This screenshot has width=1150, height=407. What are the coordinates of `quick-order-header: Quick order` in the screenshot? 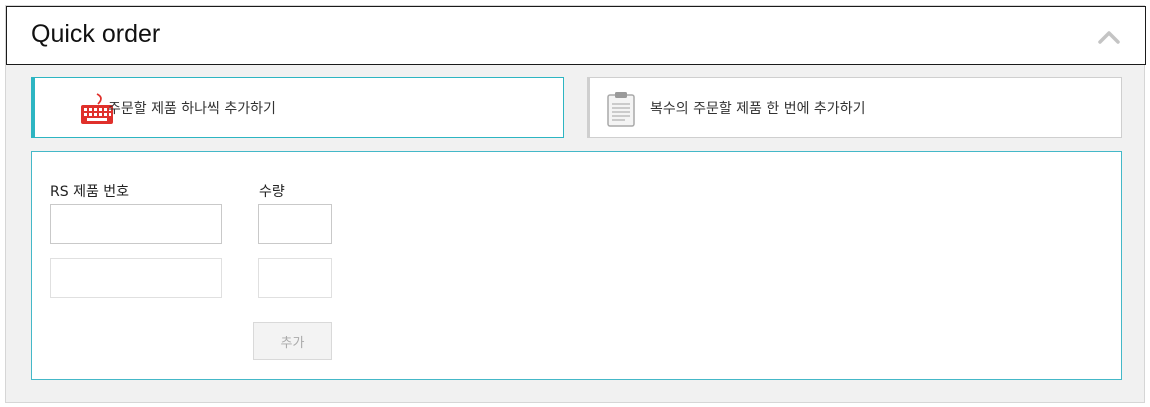 It's located at (576, 35).